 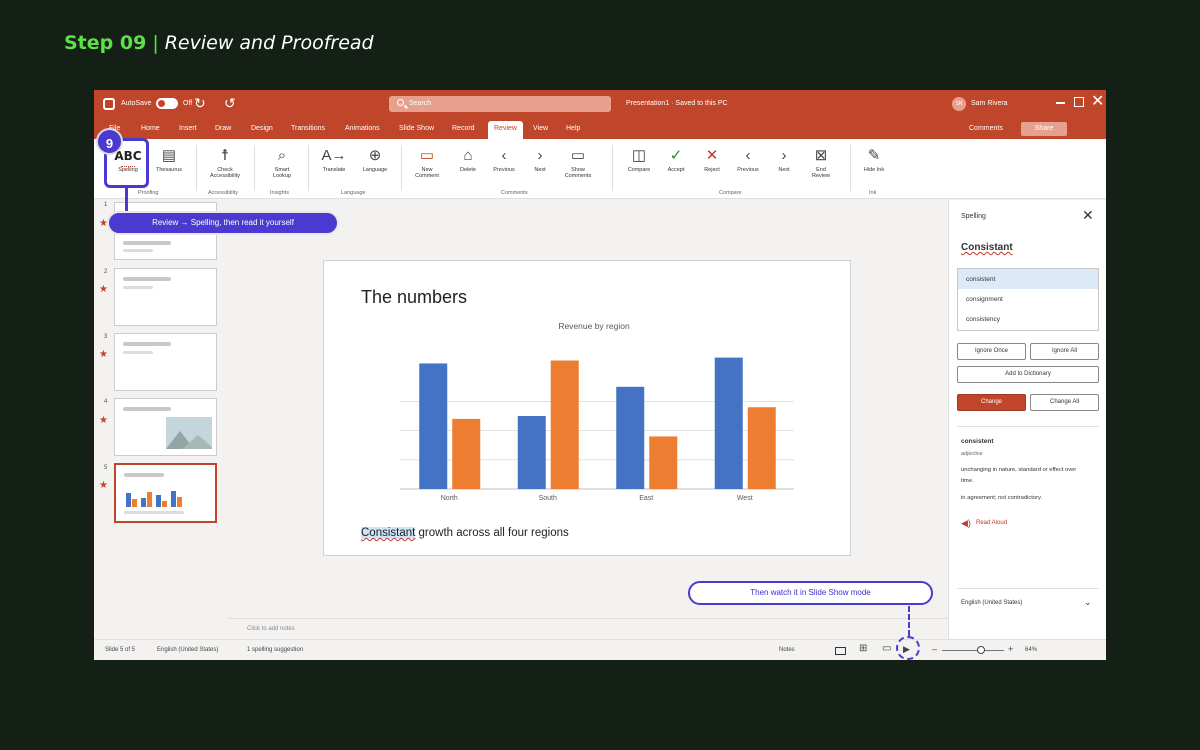 I want to click on status-language: English (United States), so click(x=187, y=650).